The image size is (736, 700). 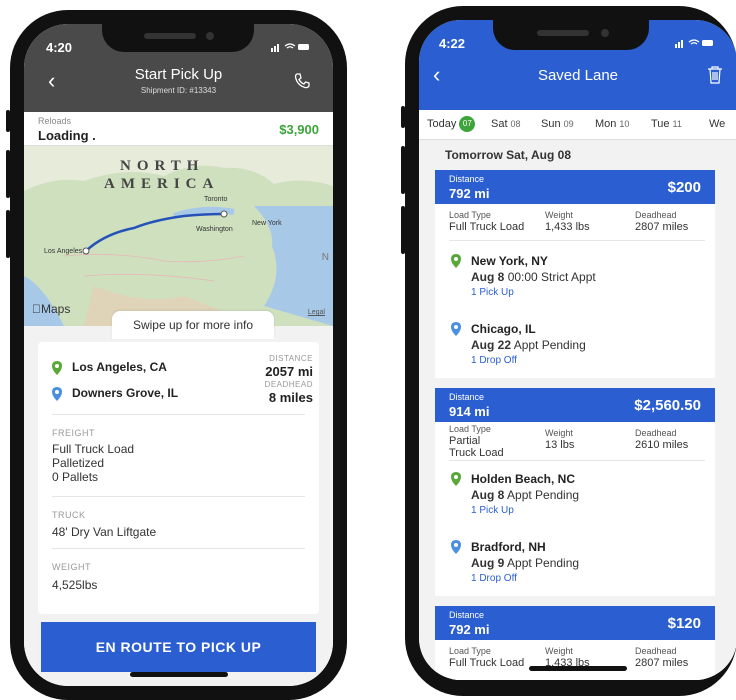 What do you see at coordinates (476, 447) in the screenshot?
I see `load-type-value: Partial Truck Load` at bounding box center [476, 447].